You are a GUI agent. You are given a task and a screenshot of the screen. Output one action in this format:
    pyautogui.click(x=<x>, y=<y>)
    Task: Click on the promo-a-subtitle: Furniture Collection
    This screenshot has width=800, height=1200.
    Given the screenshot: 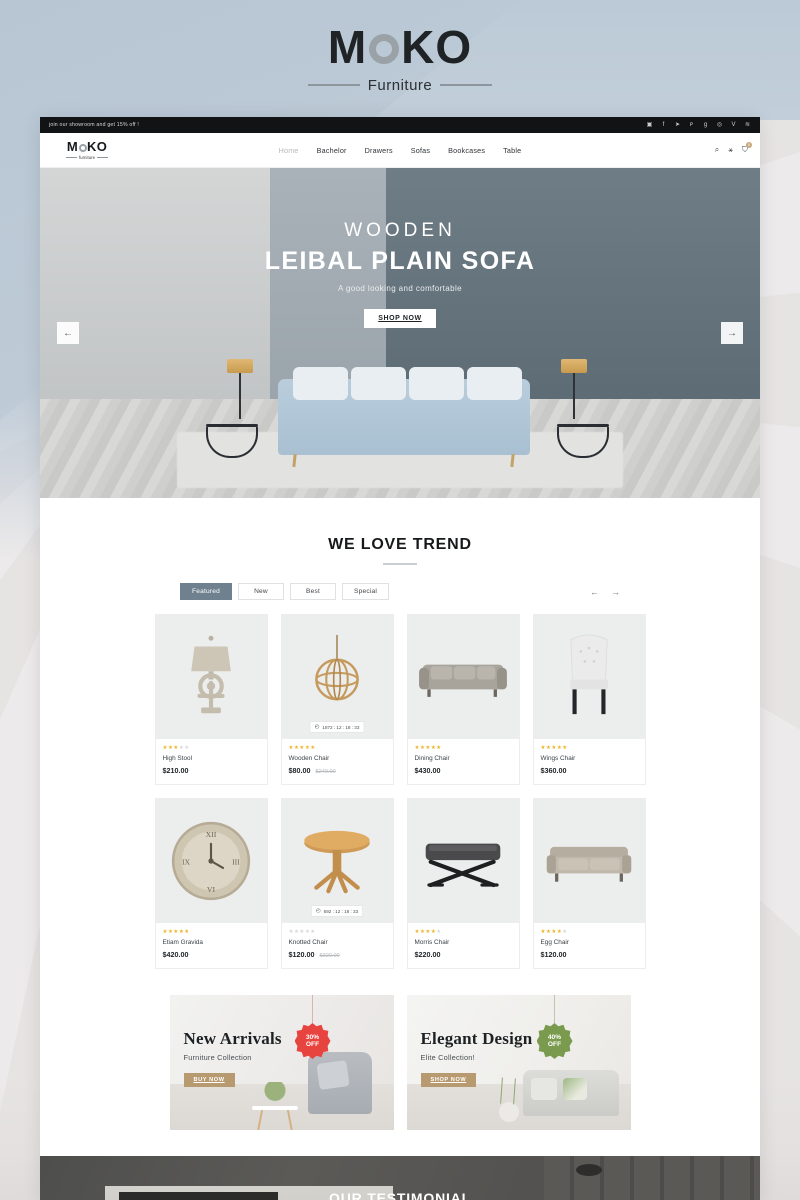 What is the action you would take?
    pyautogui.click(x=217, y=1057)
    